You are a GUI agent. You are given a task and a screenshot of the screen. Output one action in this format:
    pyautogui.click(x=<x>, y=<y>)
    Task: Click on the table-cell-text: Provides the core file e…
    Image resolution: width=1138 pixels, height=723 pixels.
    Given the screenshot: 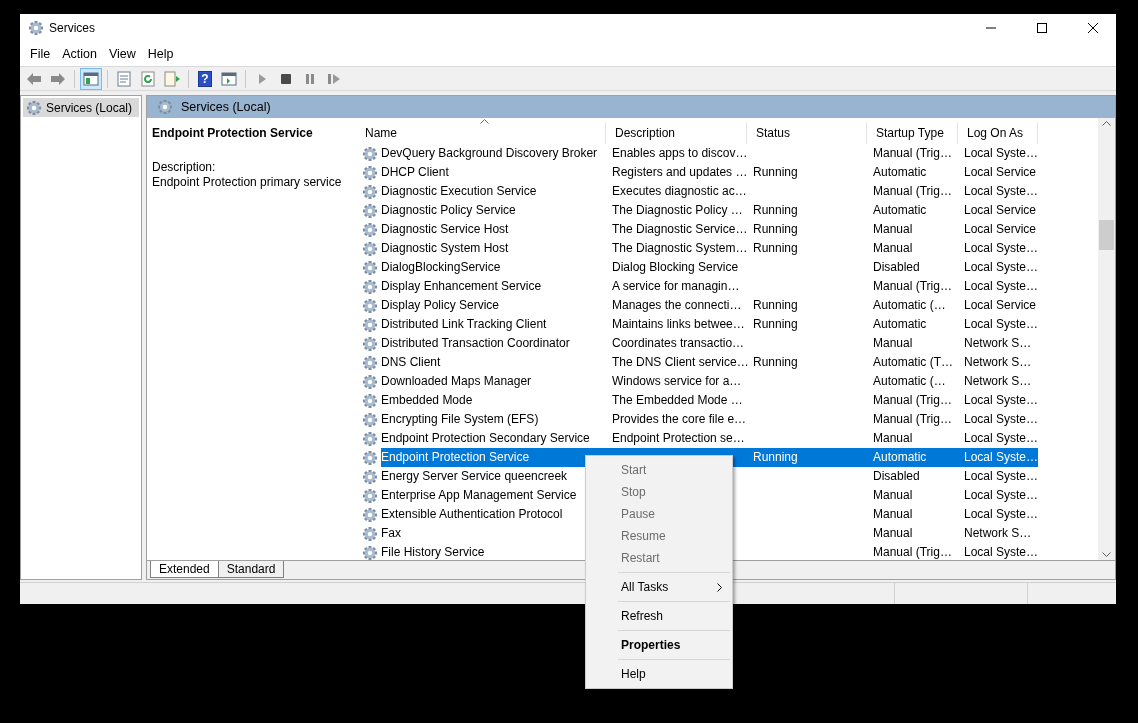 What is the action you would take?
    pyautogui.click(x=679, y=419)
    